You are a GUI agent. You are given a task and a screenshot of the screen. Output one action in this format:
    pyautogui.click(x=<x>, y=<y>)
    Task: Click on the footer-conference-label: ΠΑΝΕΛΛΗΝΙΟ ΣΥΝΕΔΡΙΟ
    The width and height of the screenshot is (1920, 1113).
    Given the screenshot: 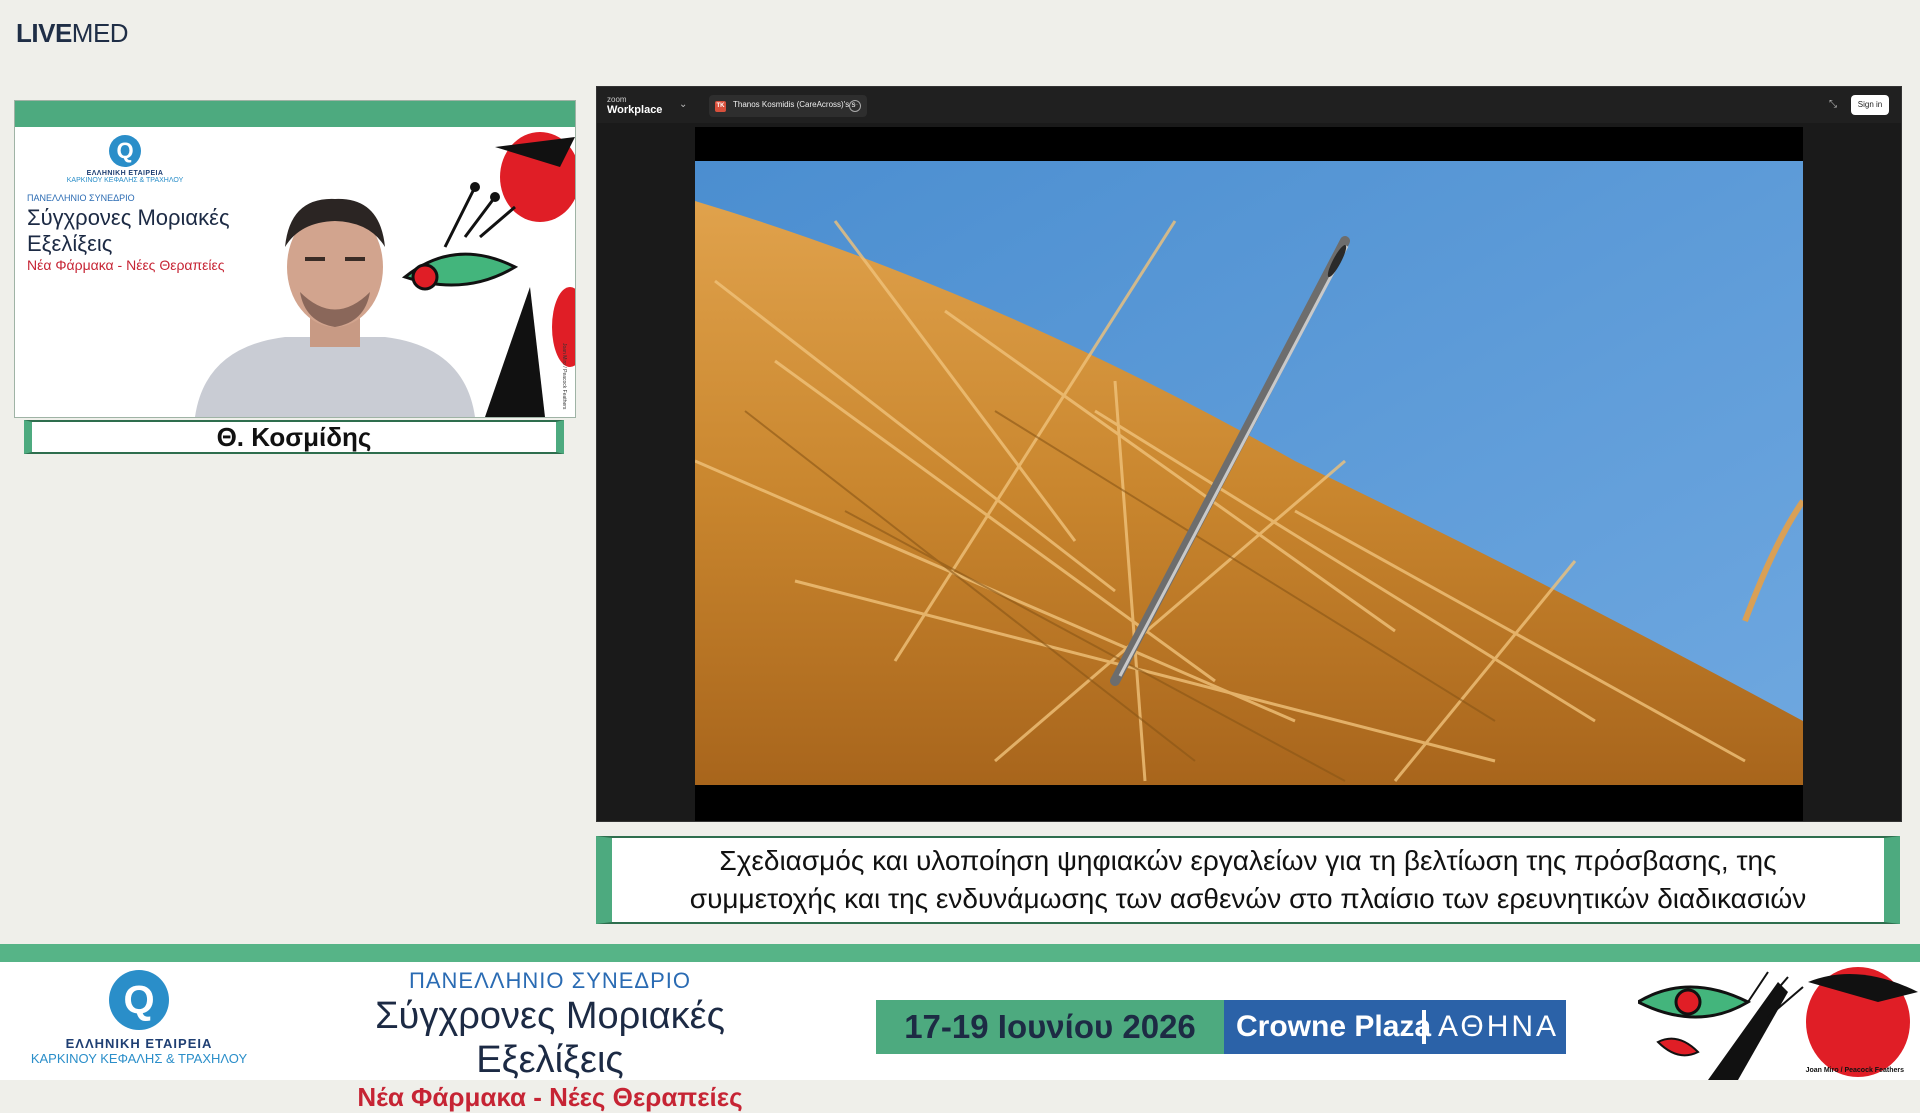 What is the action you would take?
    pyautogui.click(x=550, y=980)
    